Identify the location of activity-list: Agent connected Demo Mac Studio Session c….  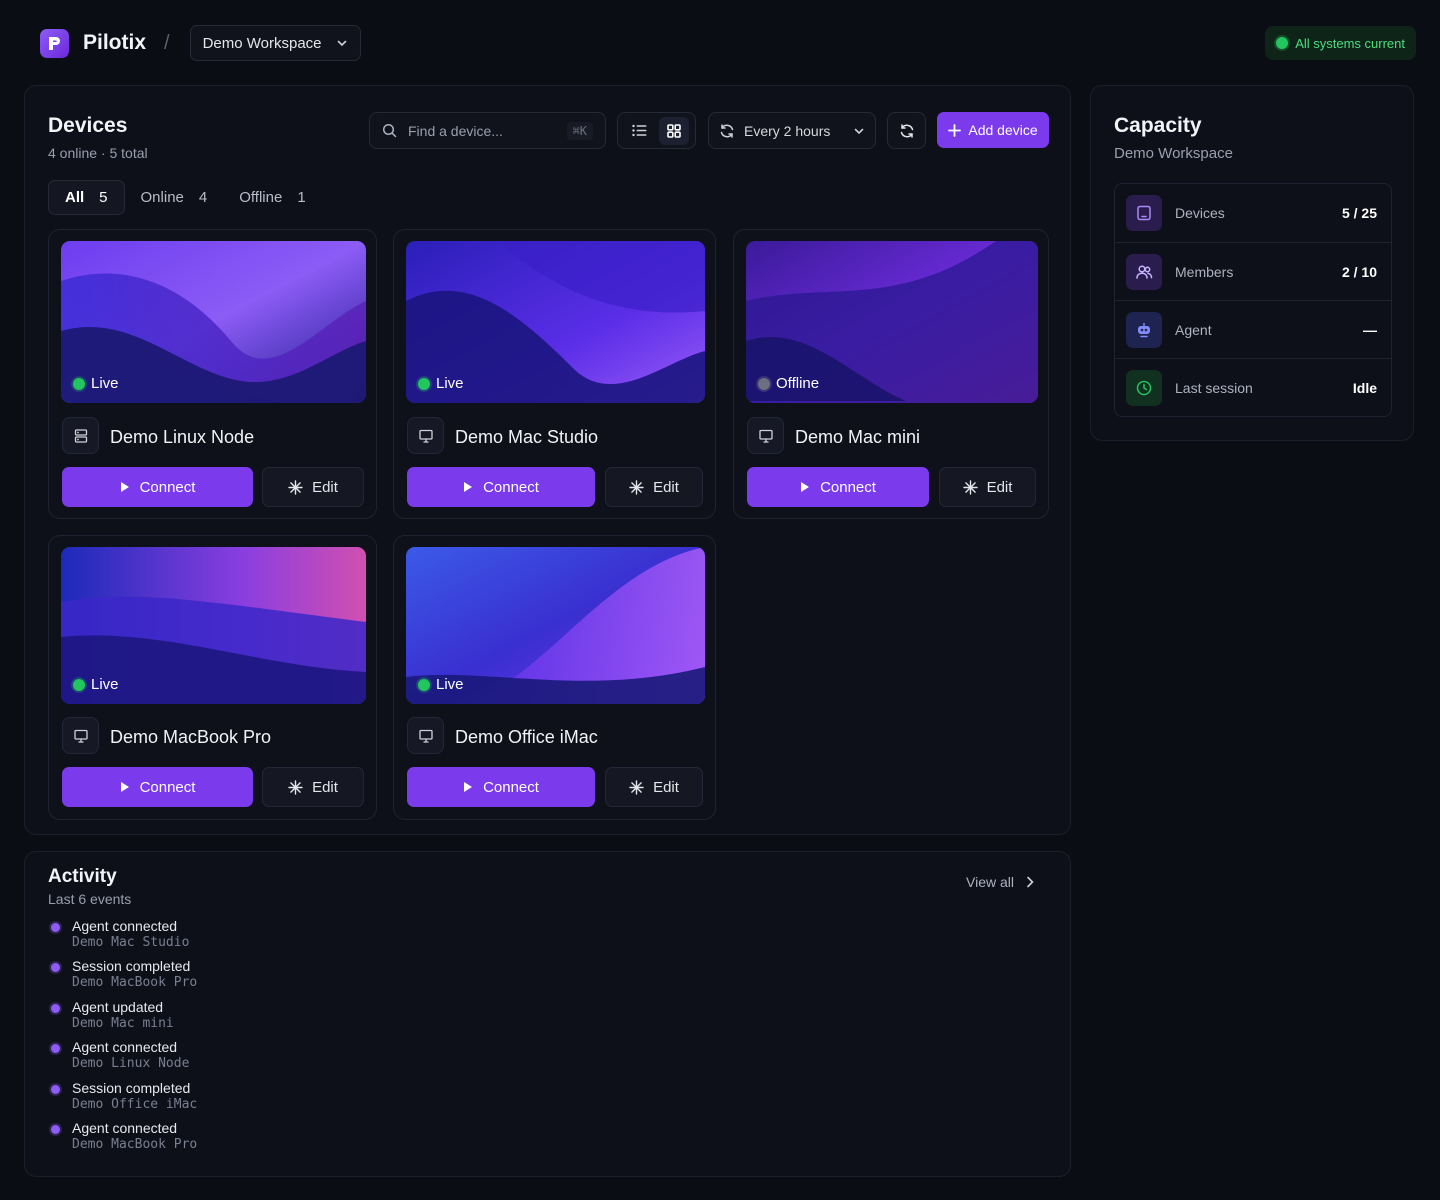
(123, 1039).